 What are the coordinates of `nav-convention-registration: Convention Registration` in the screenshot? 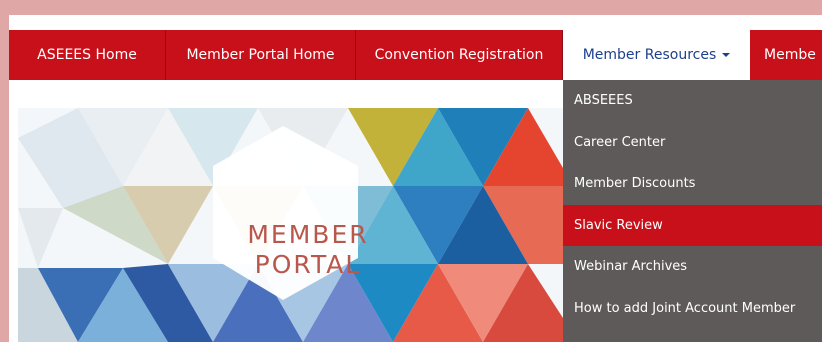 It's located at (459, 55).